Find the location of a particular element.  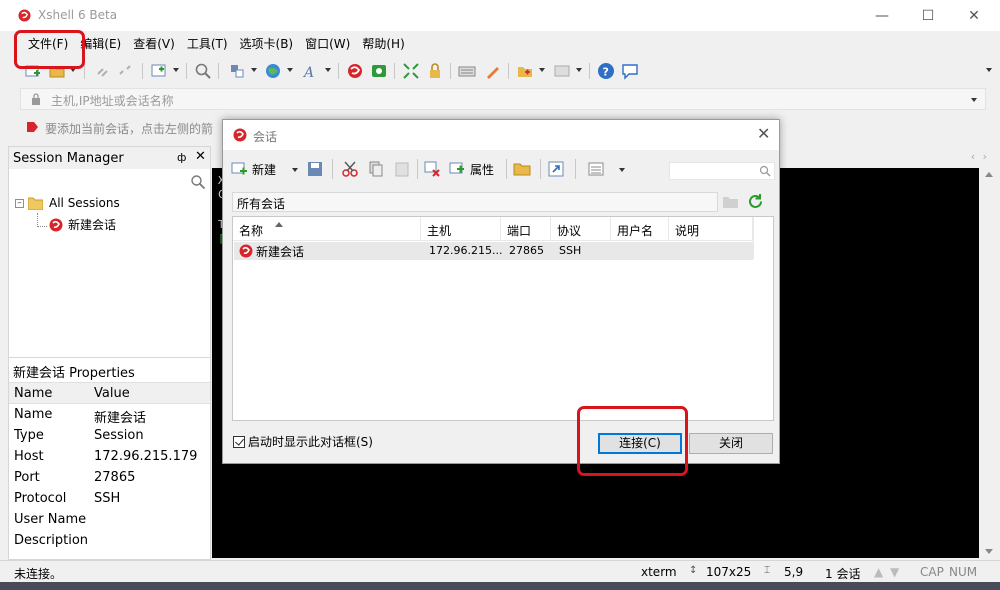

globe-dropdown-icon is located at coordinates (290, 70).